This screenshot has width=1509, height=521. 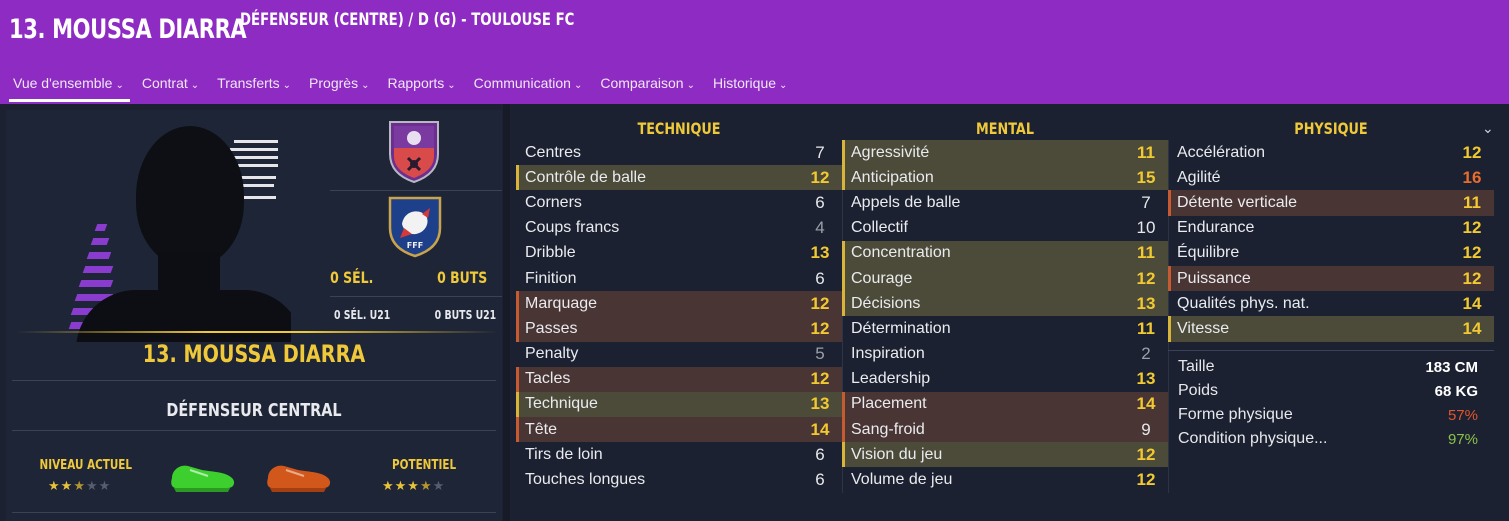 I want to click on attribute-label: Volume de jeu, so click(x=902, y=480).